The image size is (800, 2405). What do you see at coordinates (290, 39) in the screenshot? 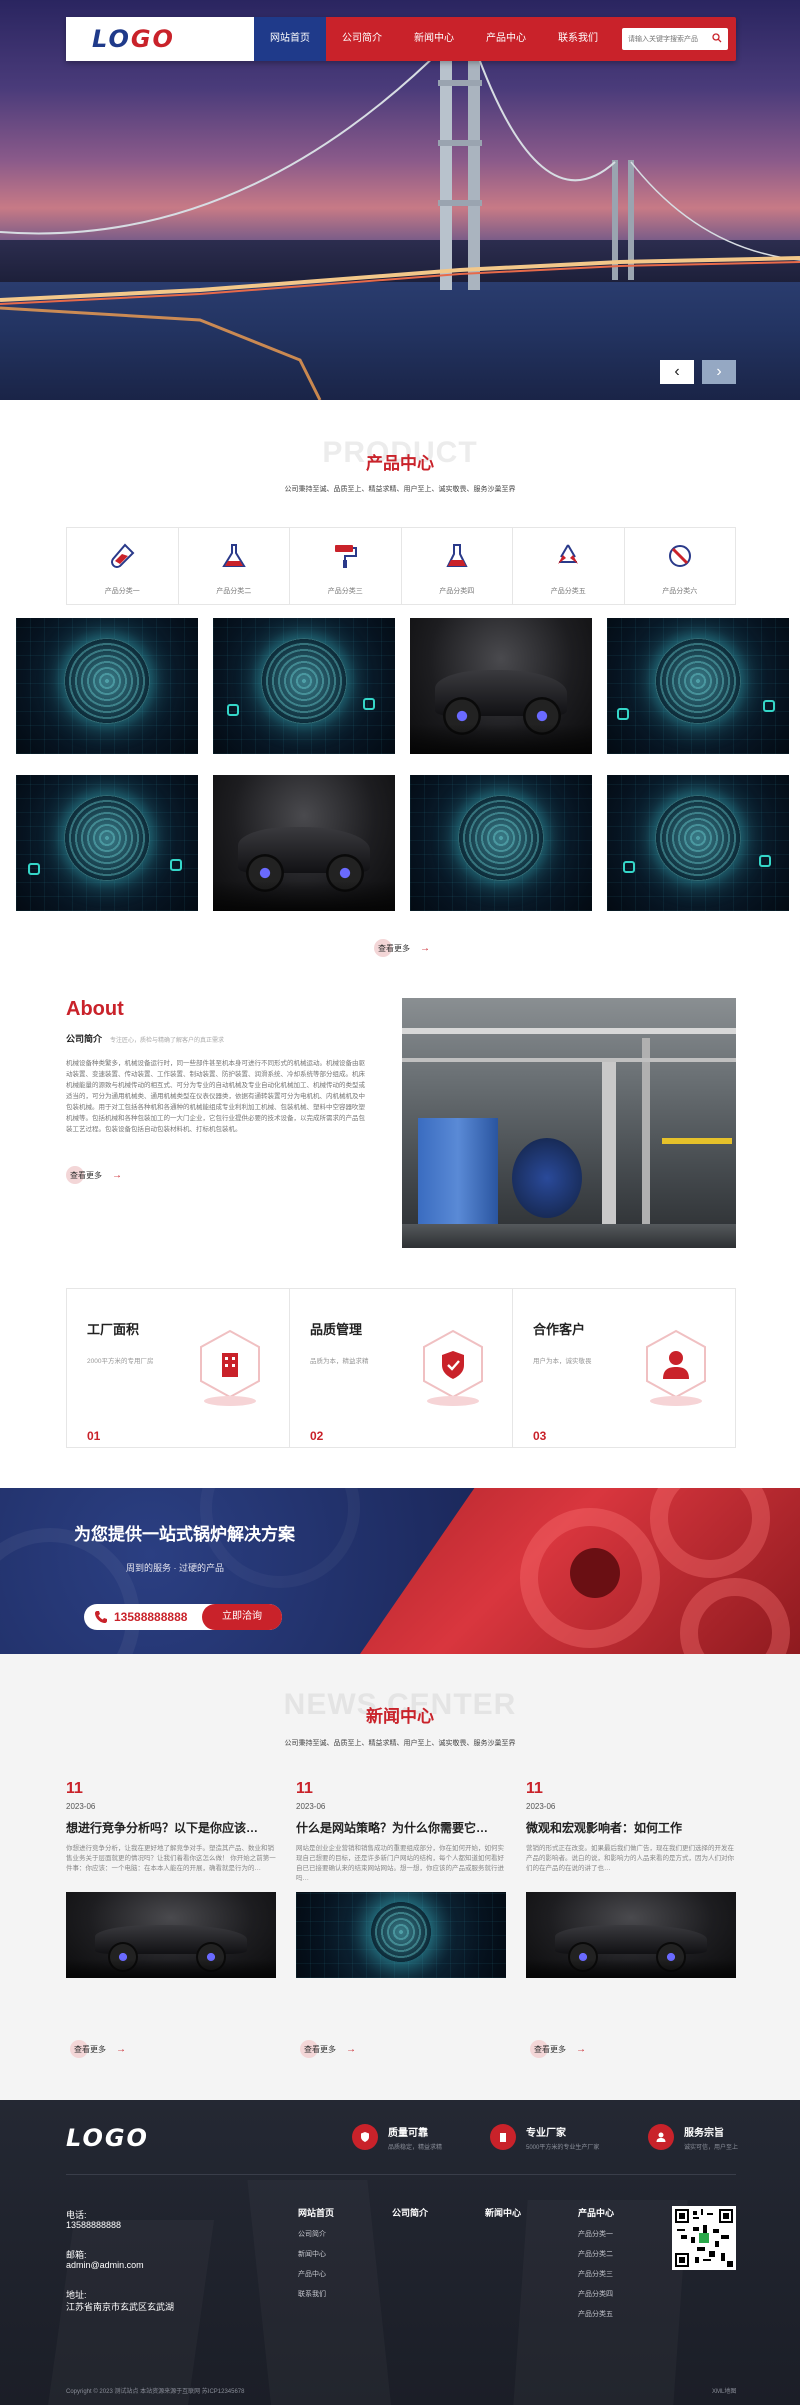
I see `nav-home: 网站首页` at bounding box center [290, 39].